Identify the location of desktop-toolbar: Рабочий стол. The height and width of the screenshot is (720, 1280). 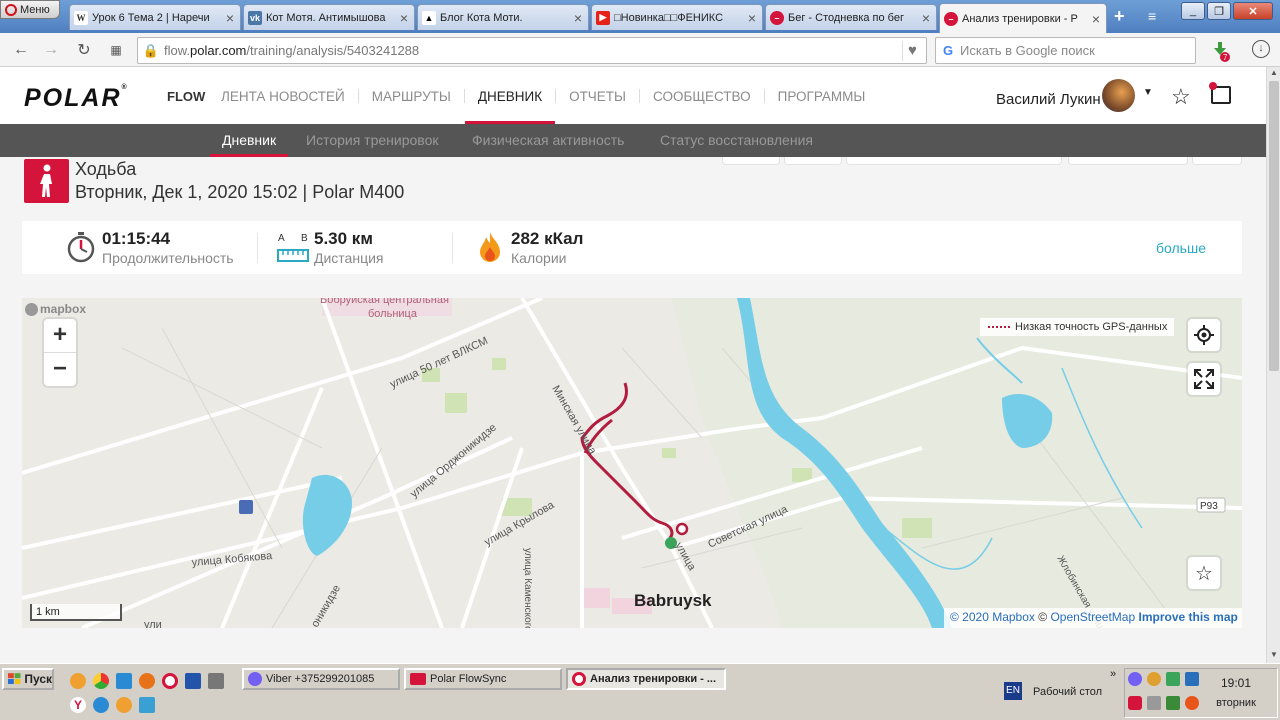
(1067, 692).